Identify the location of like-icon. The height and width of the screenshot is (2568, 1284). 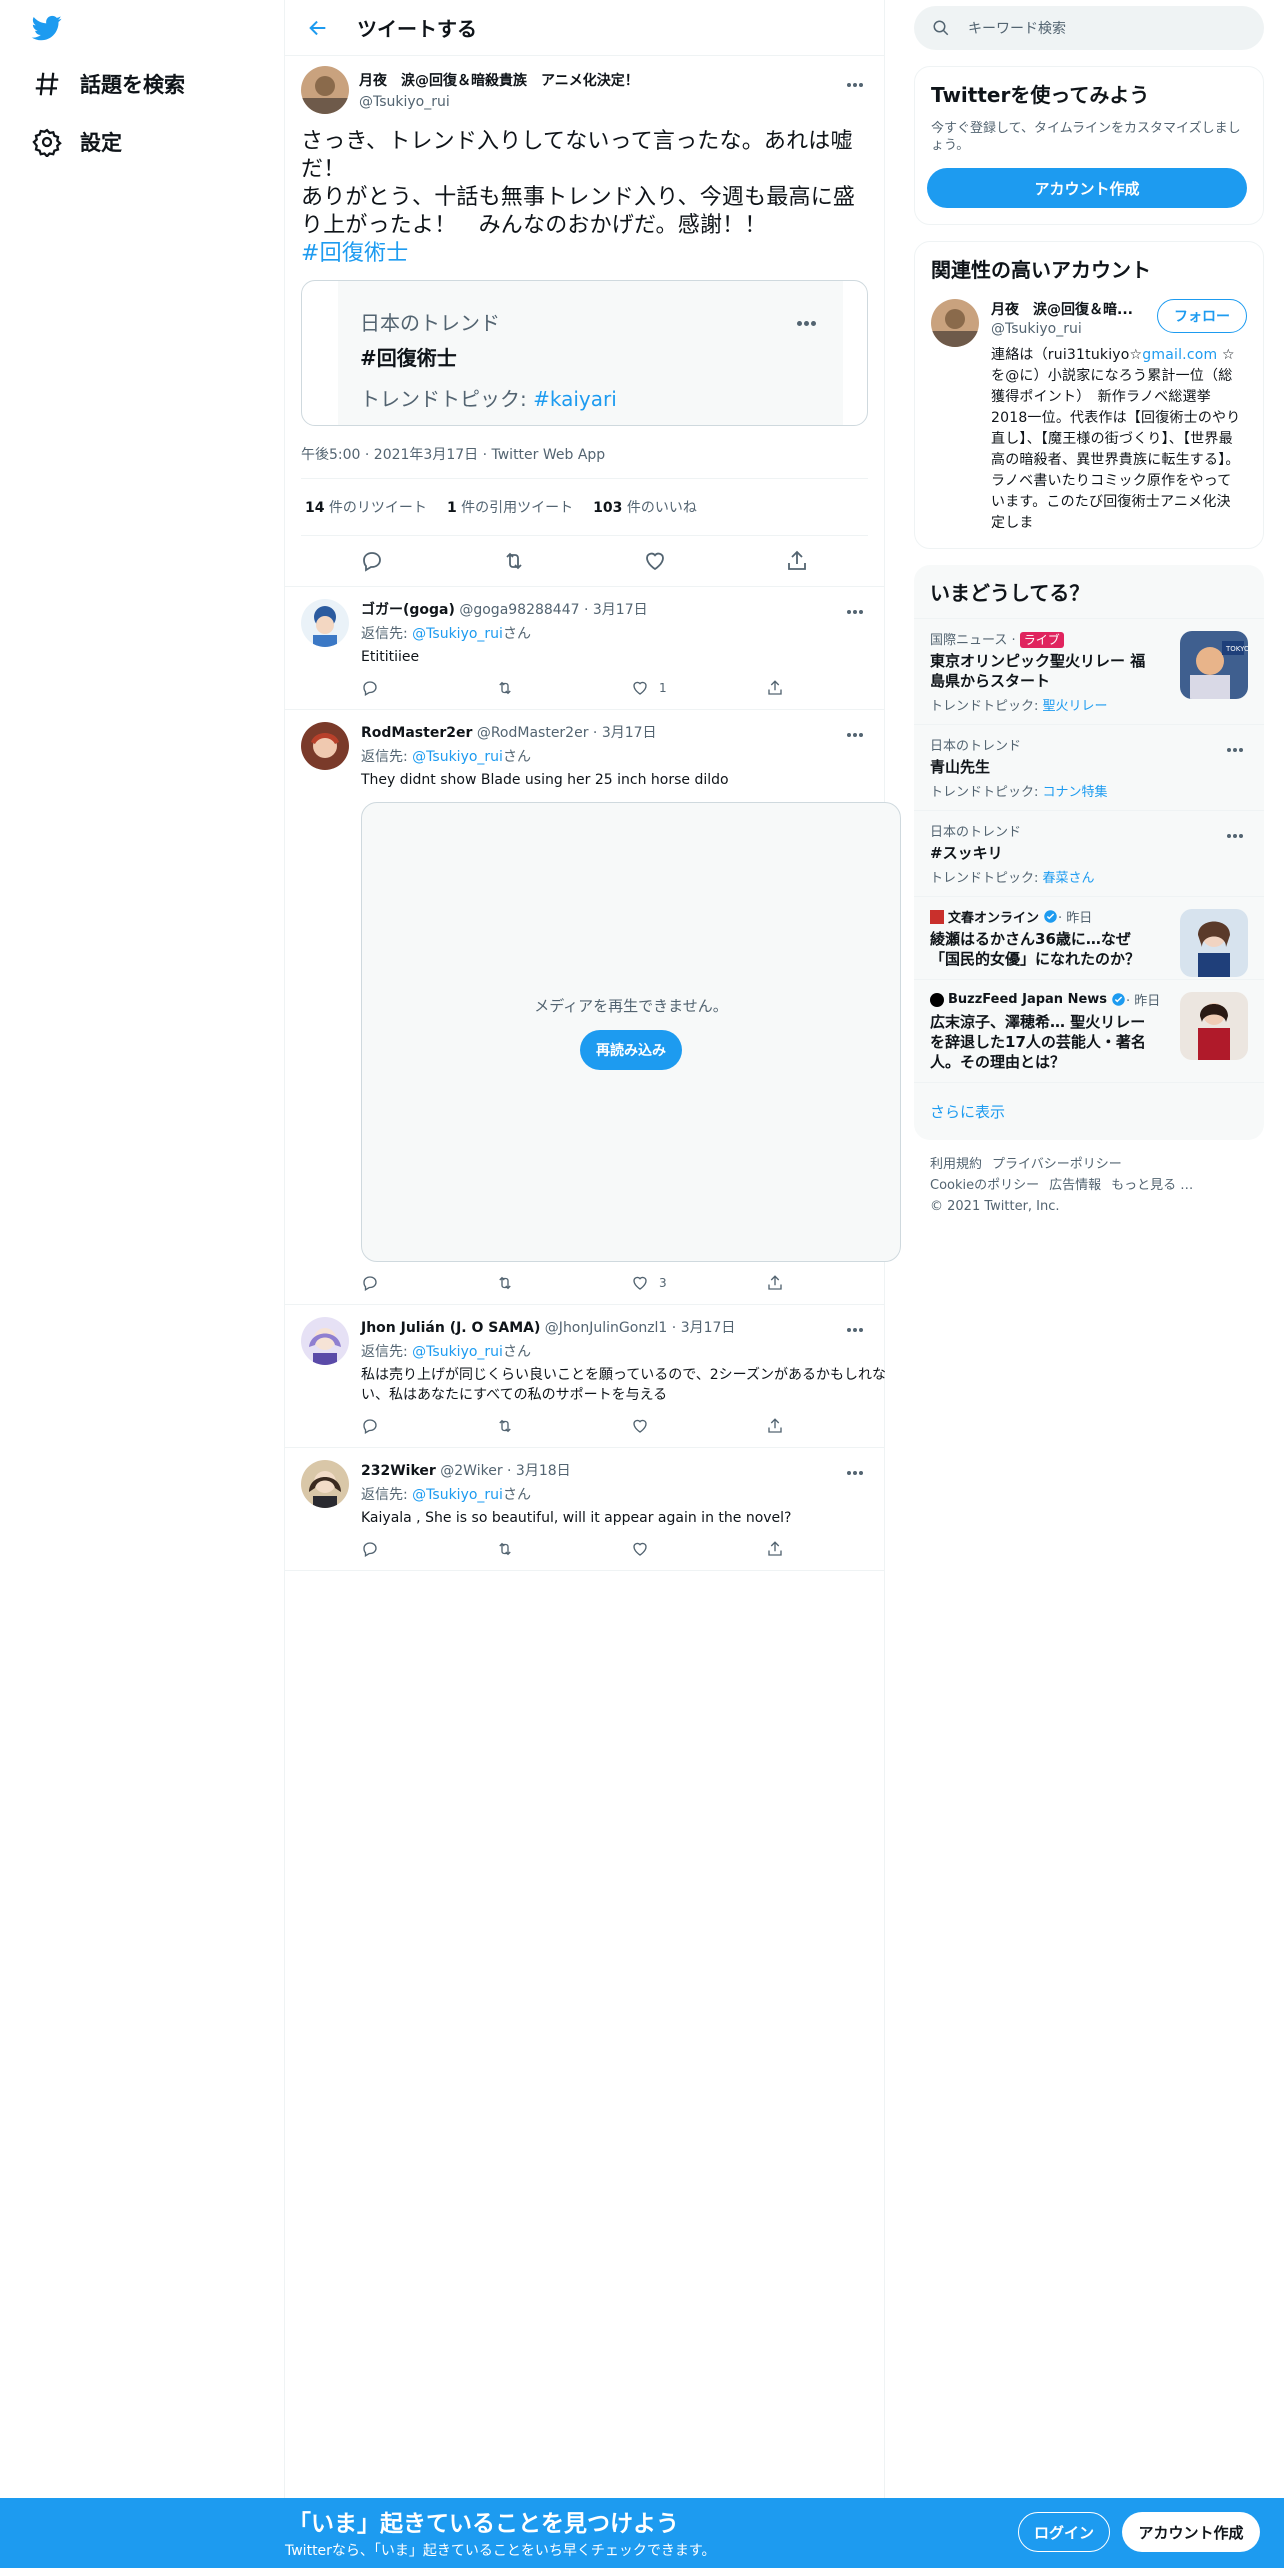
(655, 561).